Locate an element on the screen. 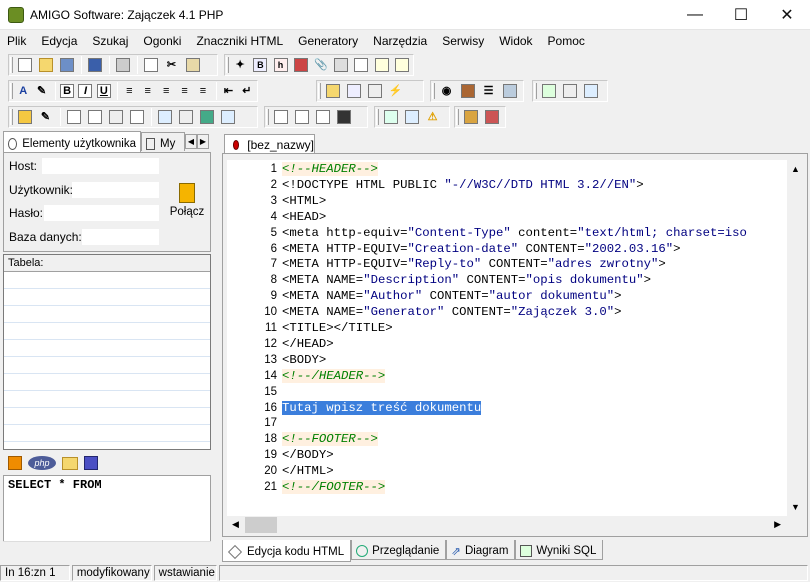  open-folder-icon is located at coordinates (45, 65).